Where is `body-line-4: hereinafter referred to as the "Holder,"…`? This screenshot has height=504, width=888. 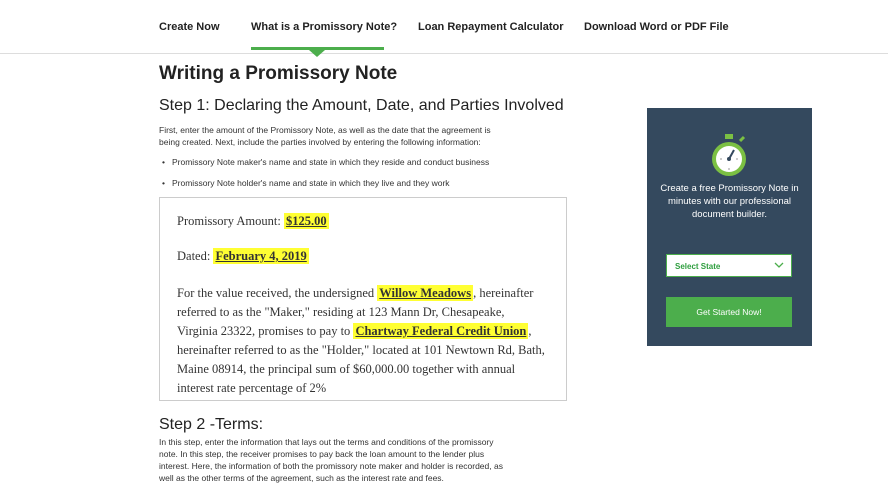 body-line-4: hereinafter referred to as the "Holder,"… is located at coordinates (361, 350).